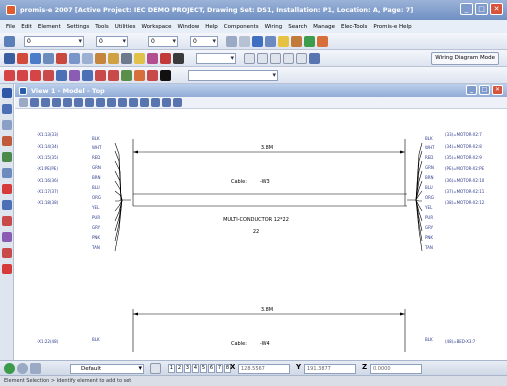 The width and height of the screenshot is (507, 386). I want to click on left-terminal-label: -X1:17(37), so click(48, 191).